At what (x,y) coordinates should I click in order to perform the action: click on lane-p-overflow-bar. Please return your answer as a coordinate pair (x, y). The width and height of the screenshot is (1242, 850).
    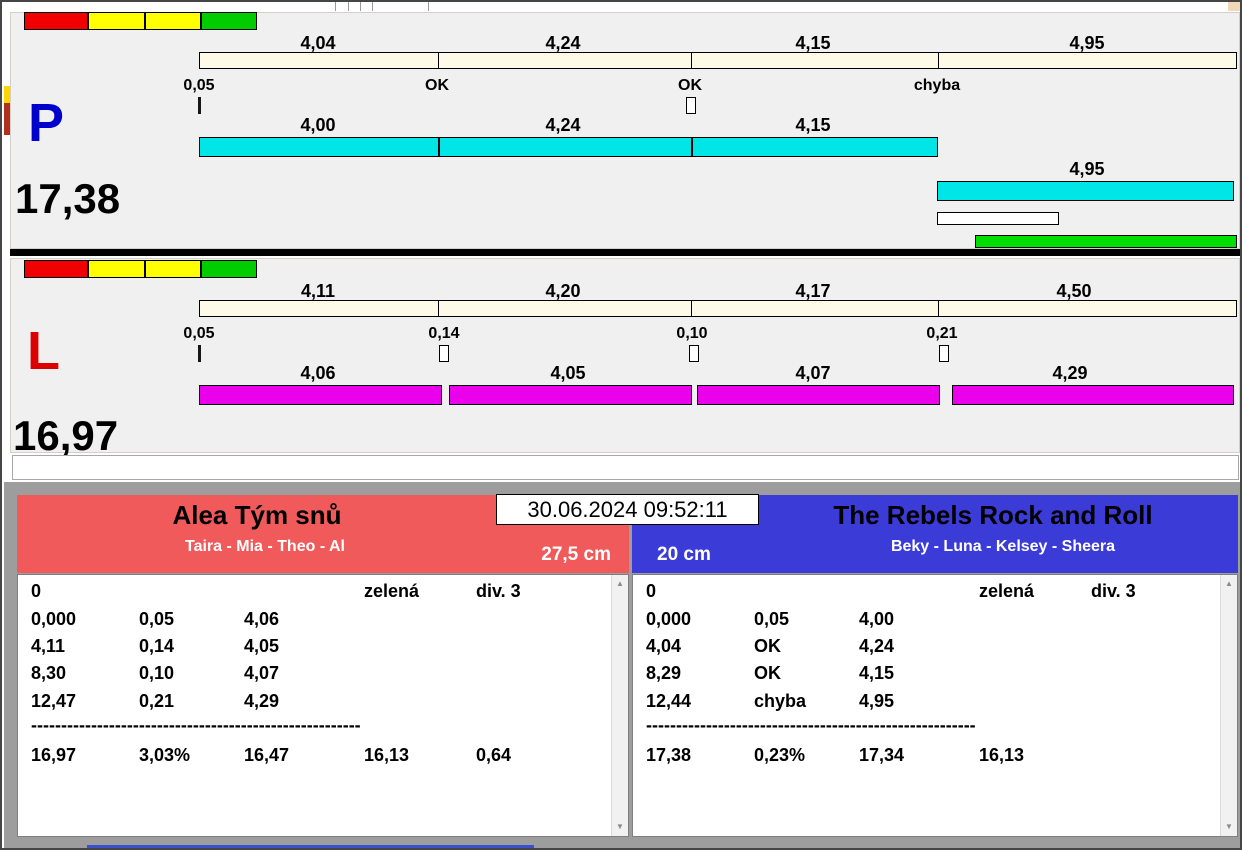
    Looking at the image, I should click on (1085, 191).